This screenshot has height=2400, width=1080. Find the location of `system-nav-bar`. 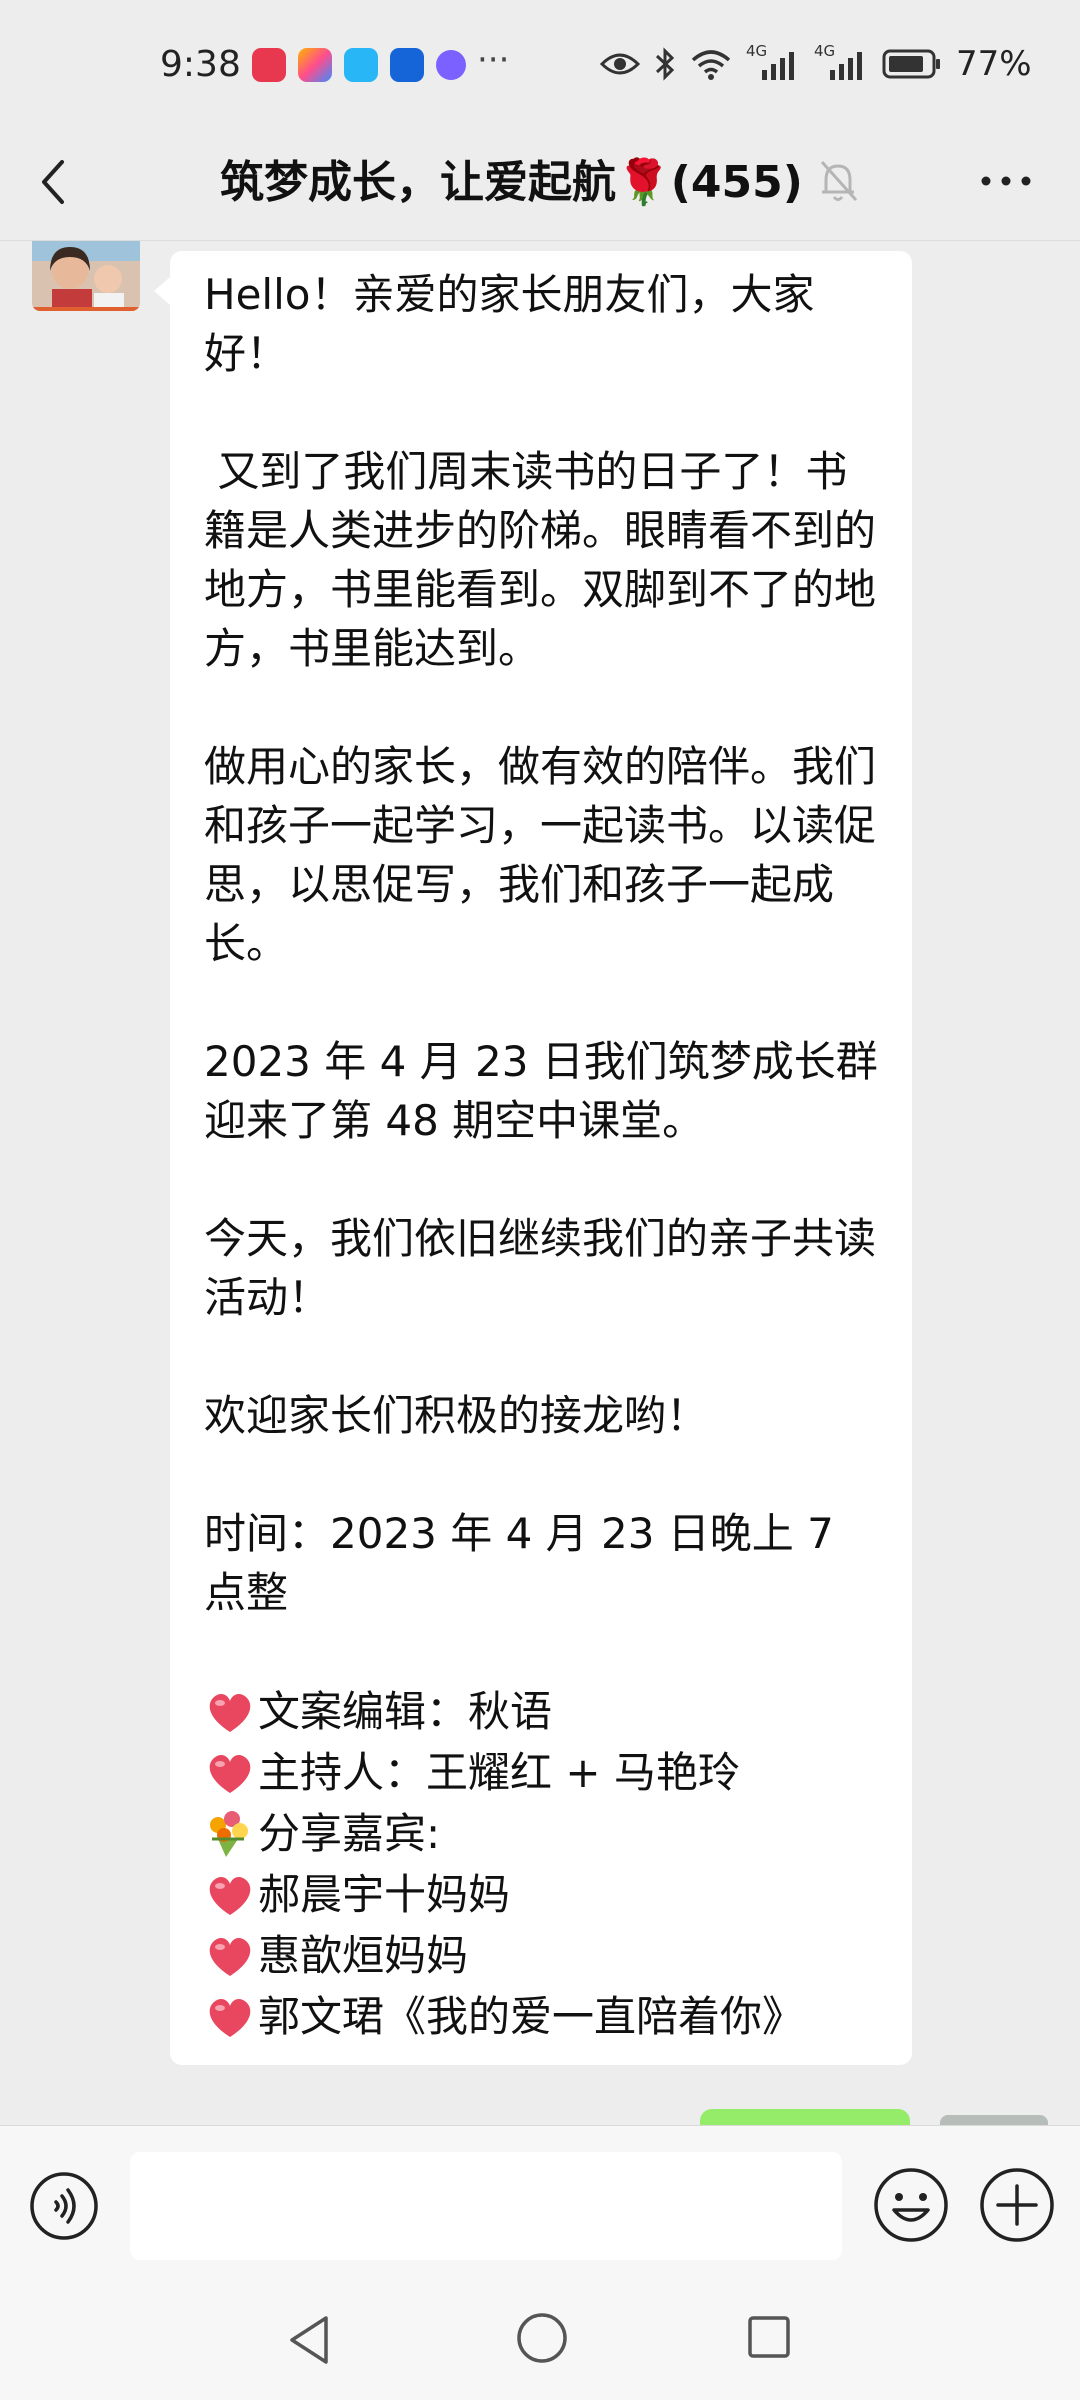

system-nav-bar is located at coordinates (540, 2343).